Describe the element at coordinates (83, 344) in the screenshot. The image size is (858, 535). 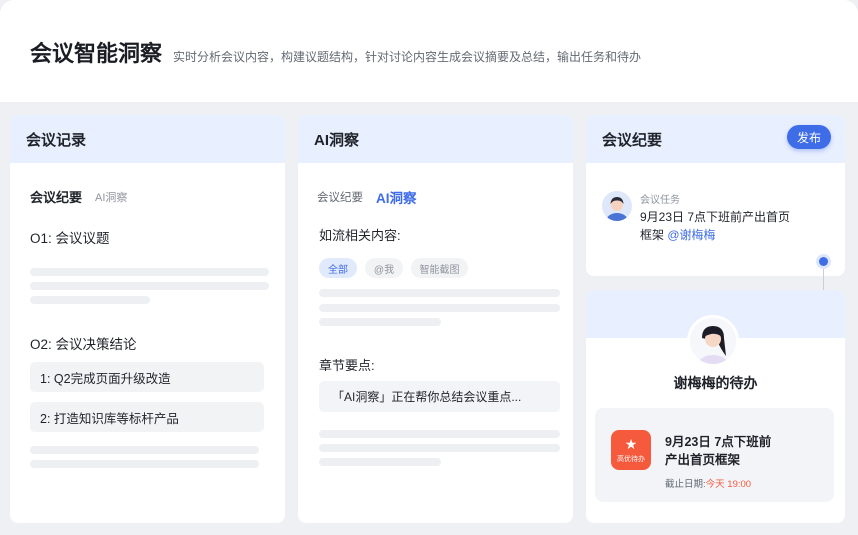
I see `topic-heading-2: O2: 会议决策结论` at that location.